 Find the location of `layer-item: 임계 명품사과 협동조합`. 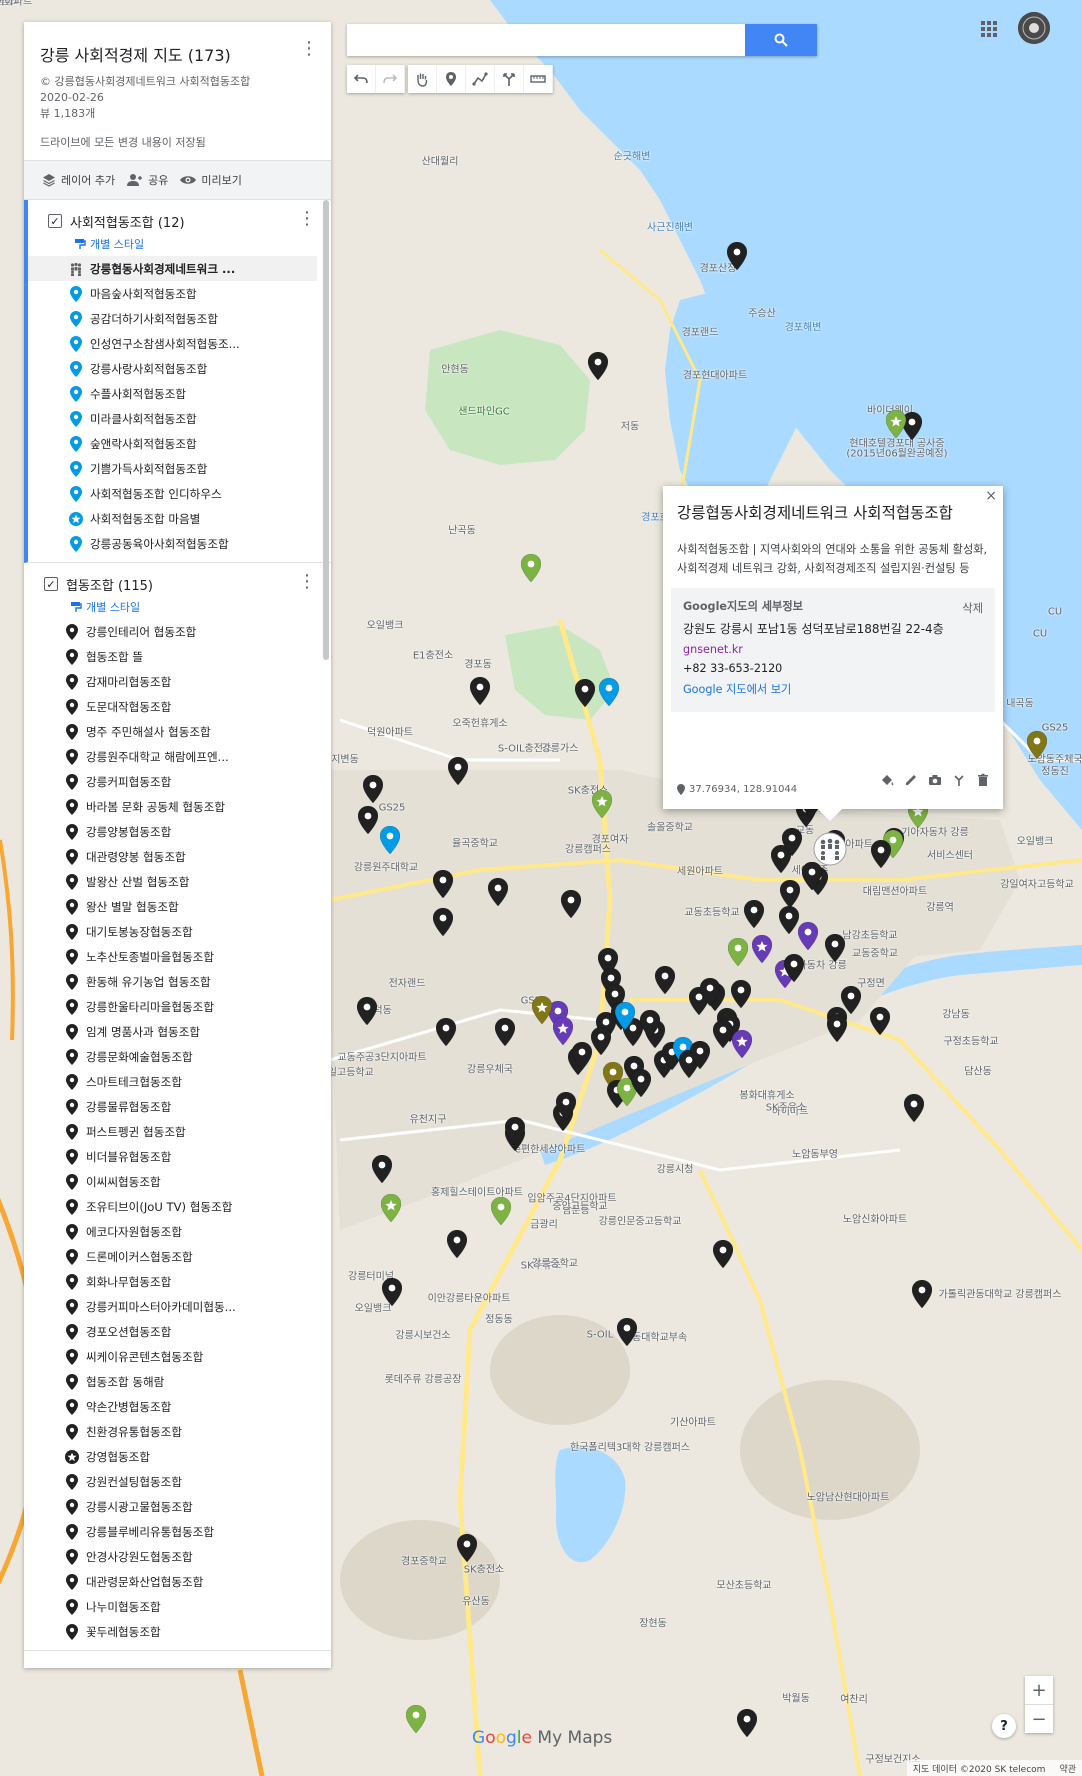

layer-item: 임계 명품사과 협동조합 is located at coordinates (177, 1031).